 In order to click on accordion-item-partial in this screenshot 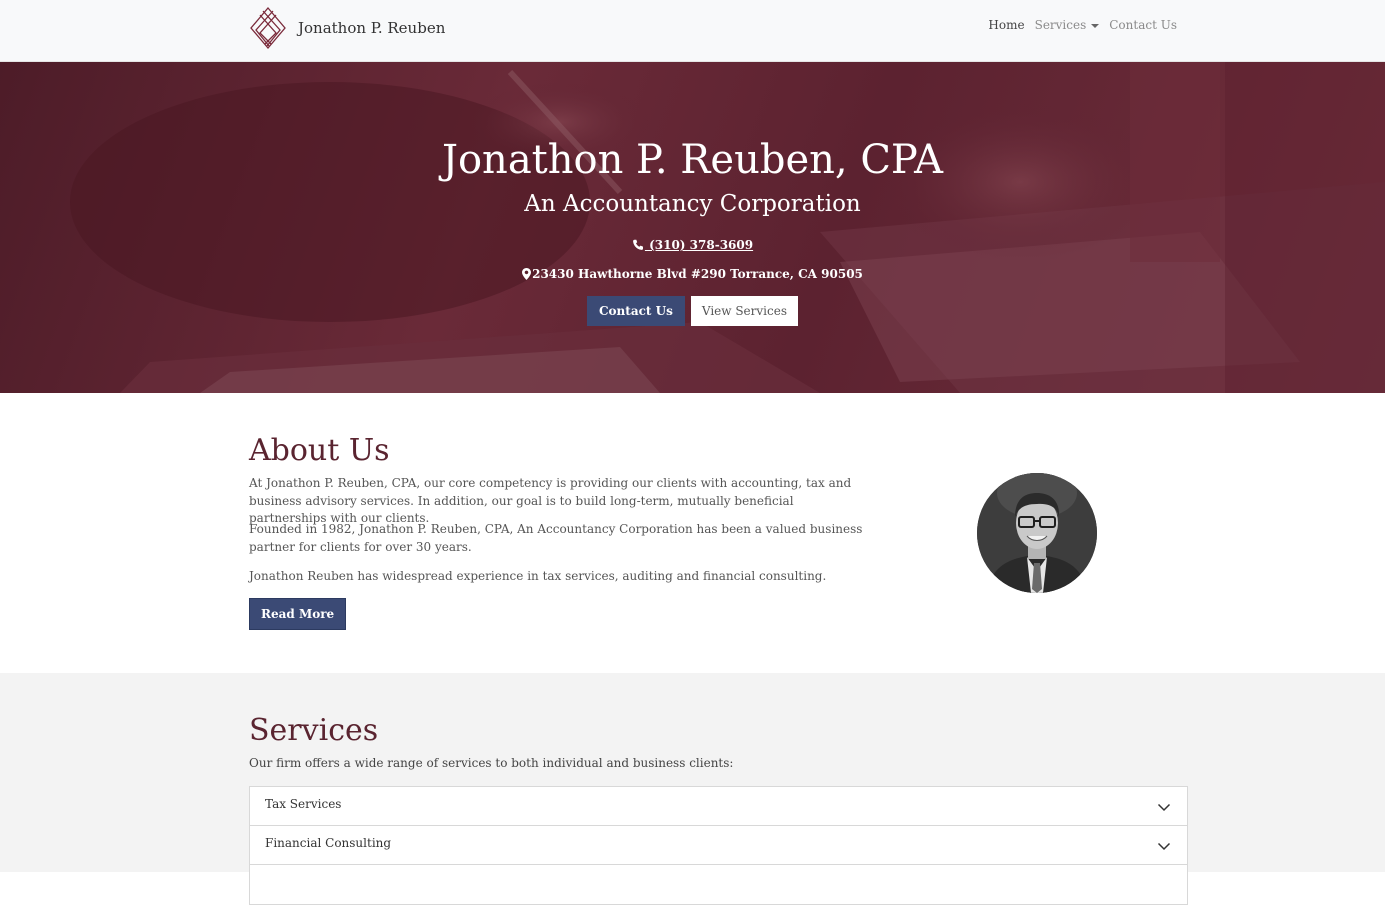, I will do `click(718, 884)`.